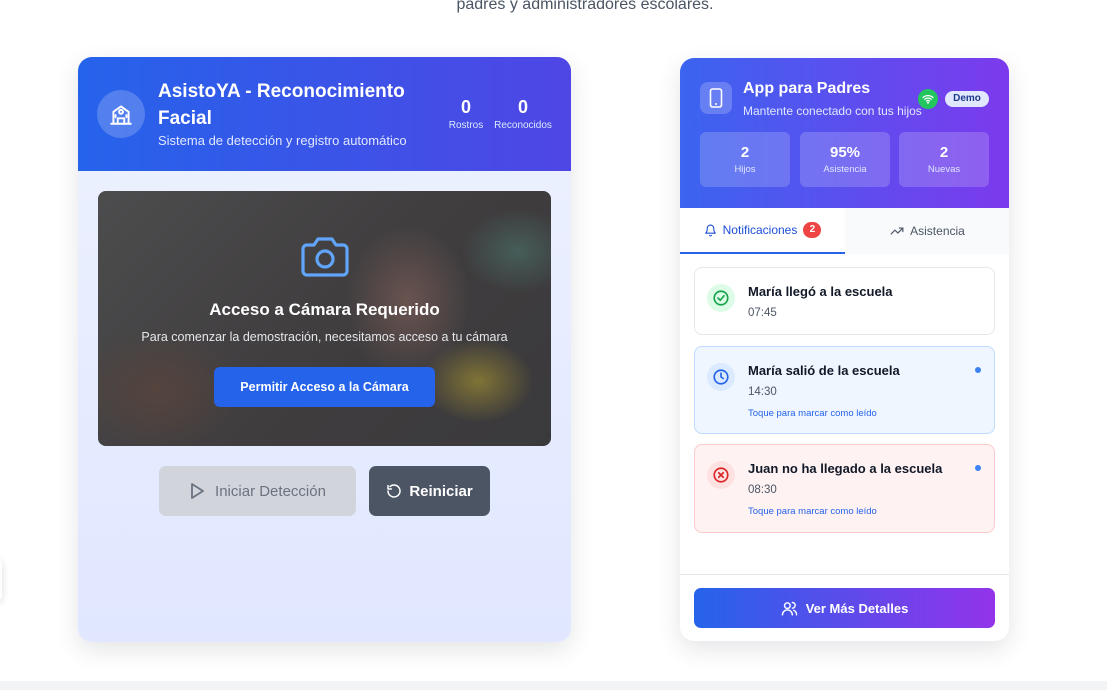 The width and height of the screenshot is (1107, 690). I want to click on recognized-stat: 0 Reconocidos, so click(523, 114).